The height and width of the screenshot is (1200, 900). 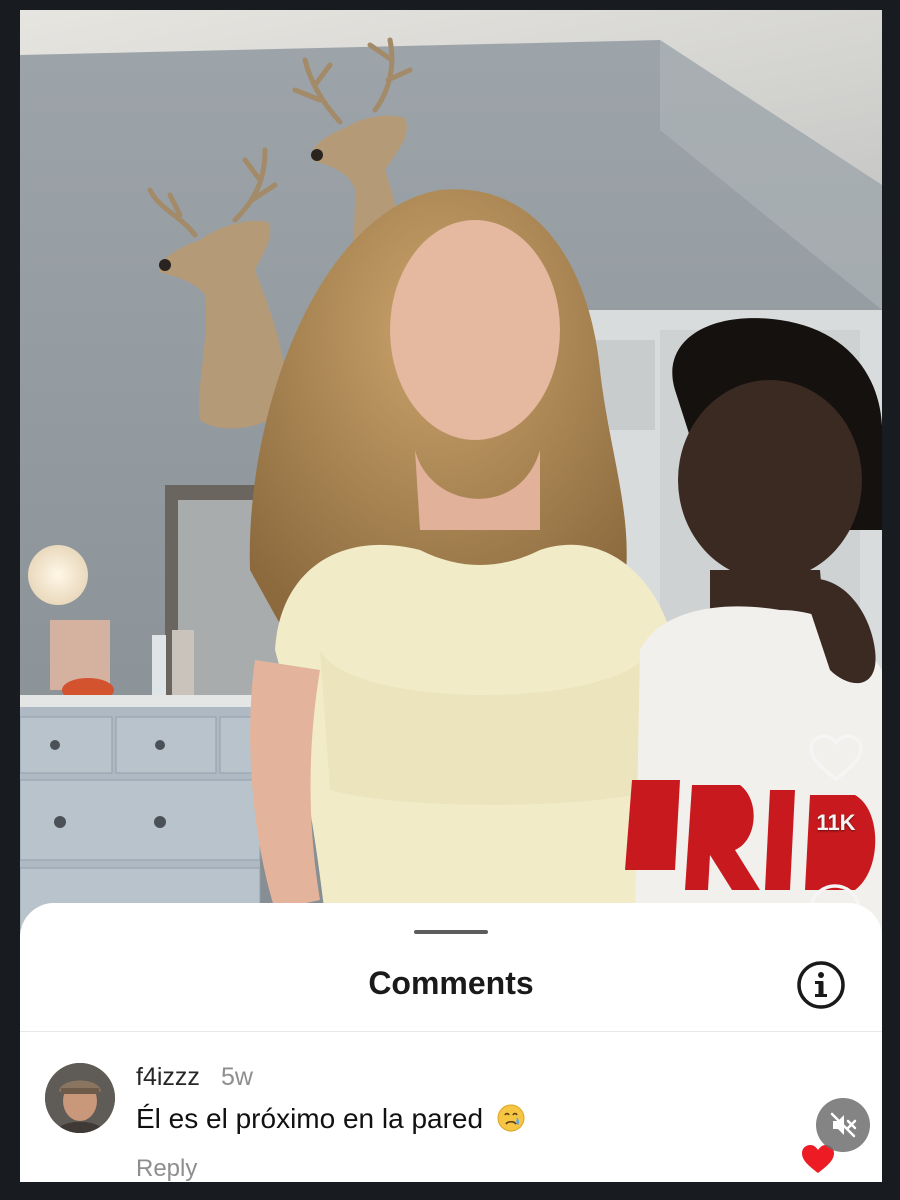 What do you see at coordinates (451, 1031) in the screenshot?
I see `divider` at bounding box center [451, 1031].